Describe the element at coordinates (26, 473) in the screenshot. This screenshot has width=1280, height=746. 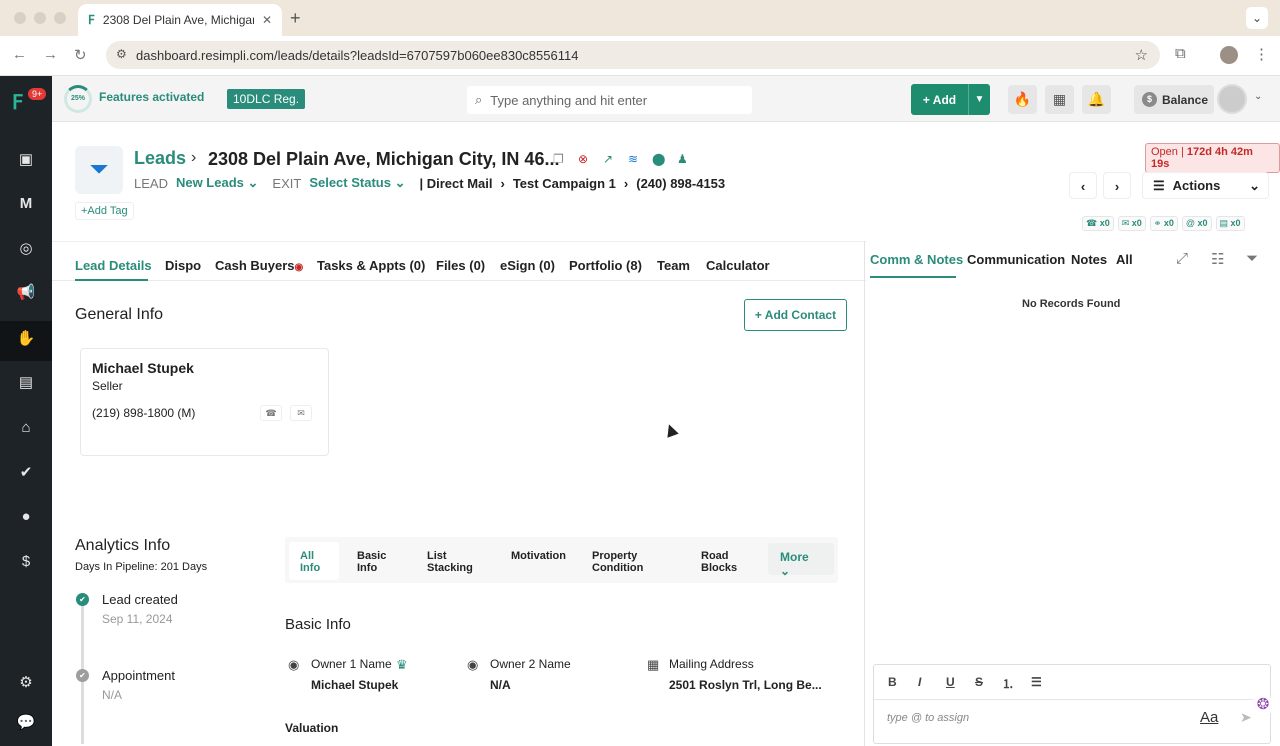
I see `check-icon: ✔` at that location.